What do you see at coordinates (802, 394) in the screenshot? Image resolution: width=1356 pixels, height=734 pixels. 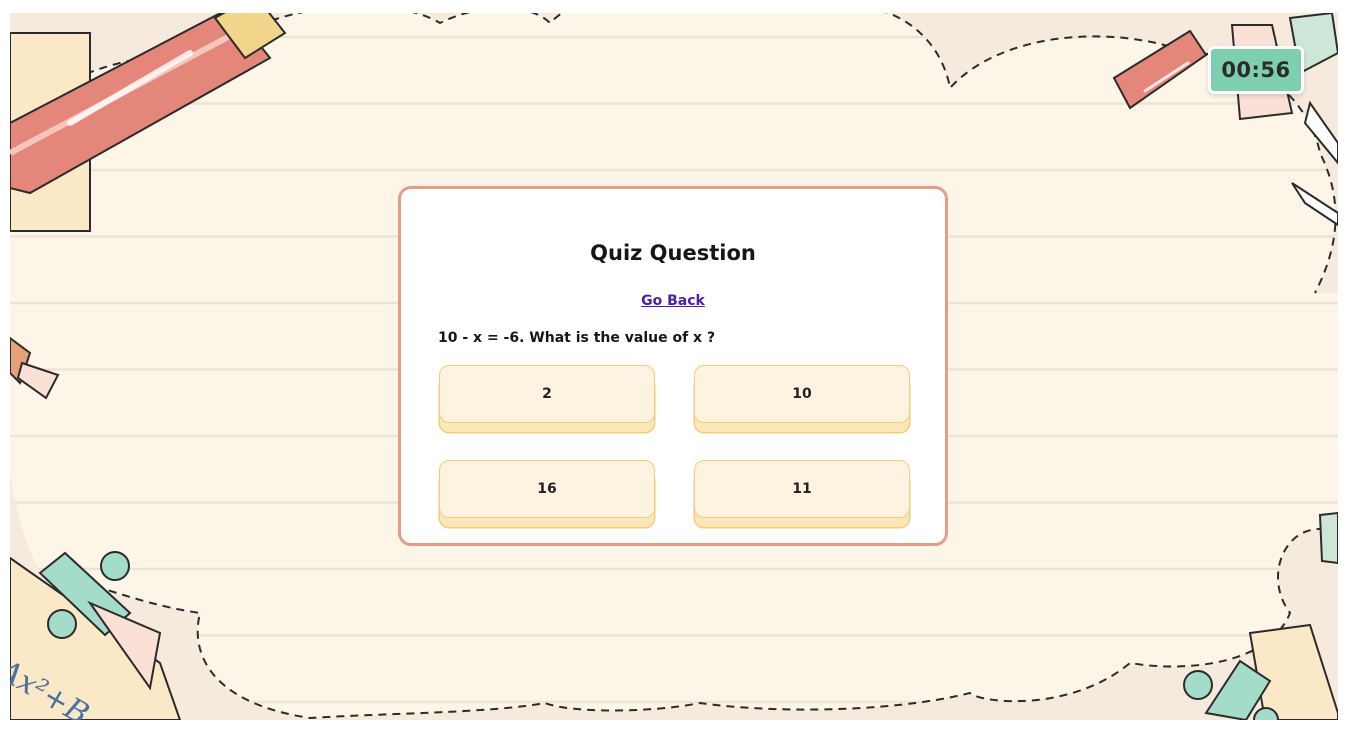 I see `answer-button-2: 10` at bounding box center [802, 394].